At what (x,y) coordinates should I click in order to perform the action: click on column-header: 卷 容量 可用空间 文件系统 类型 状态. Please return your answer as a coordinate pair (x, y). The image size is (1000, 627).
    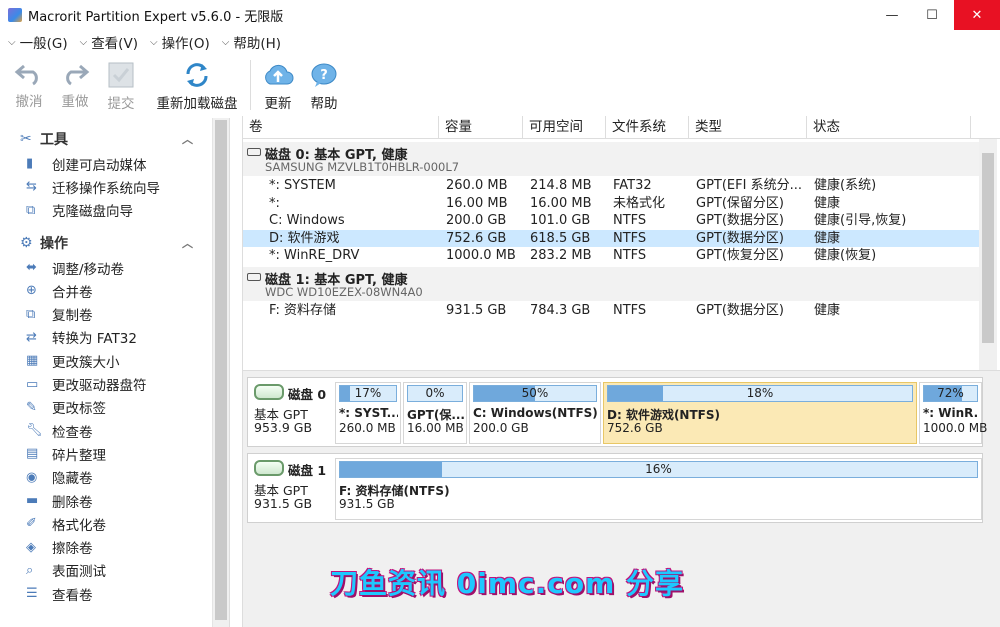
    Looking at the image, I should click on (621, 127).